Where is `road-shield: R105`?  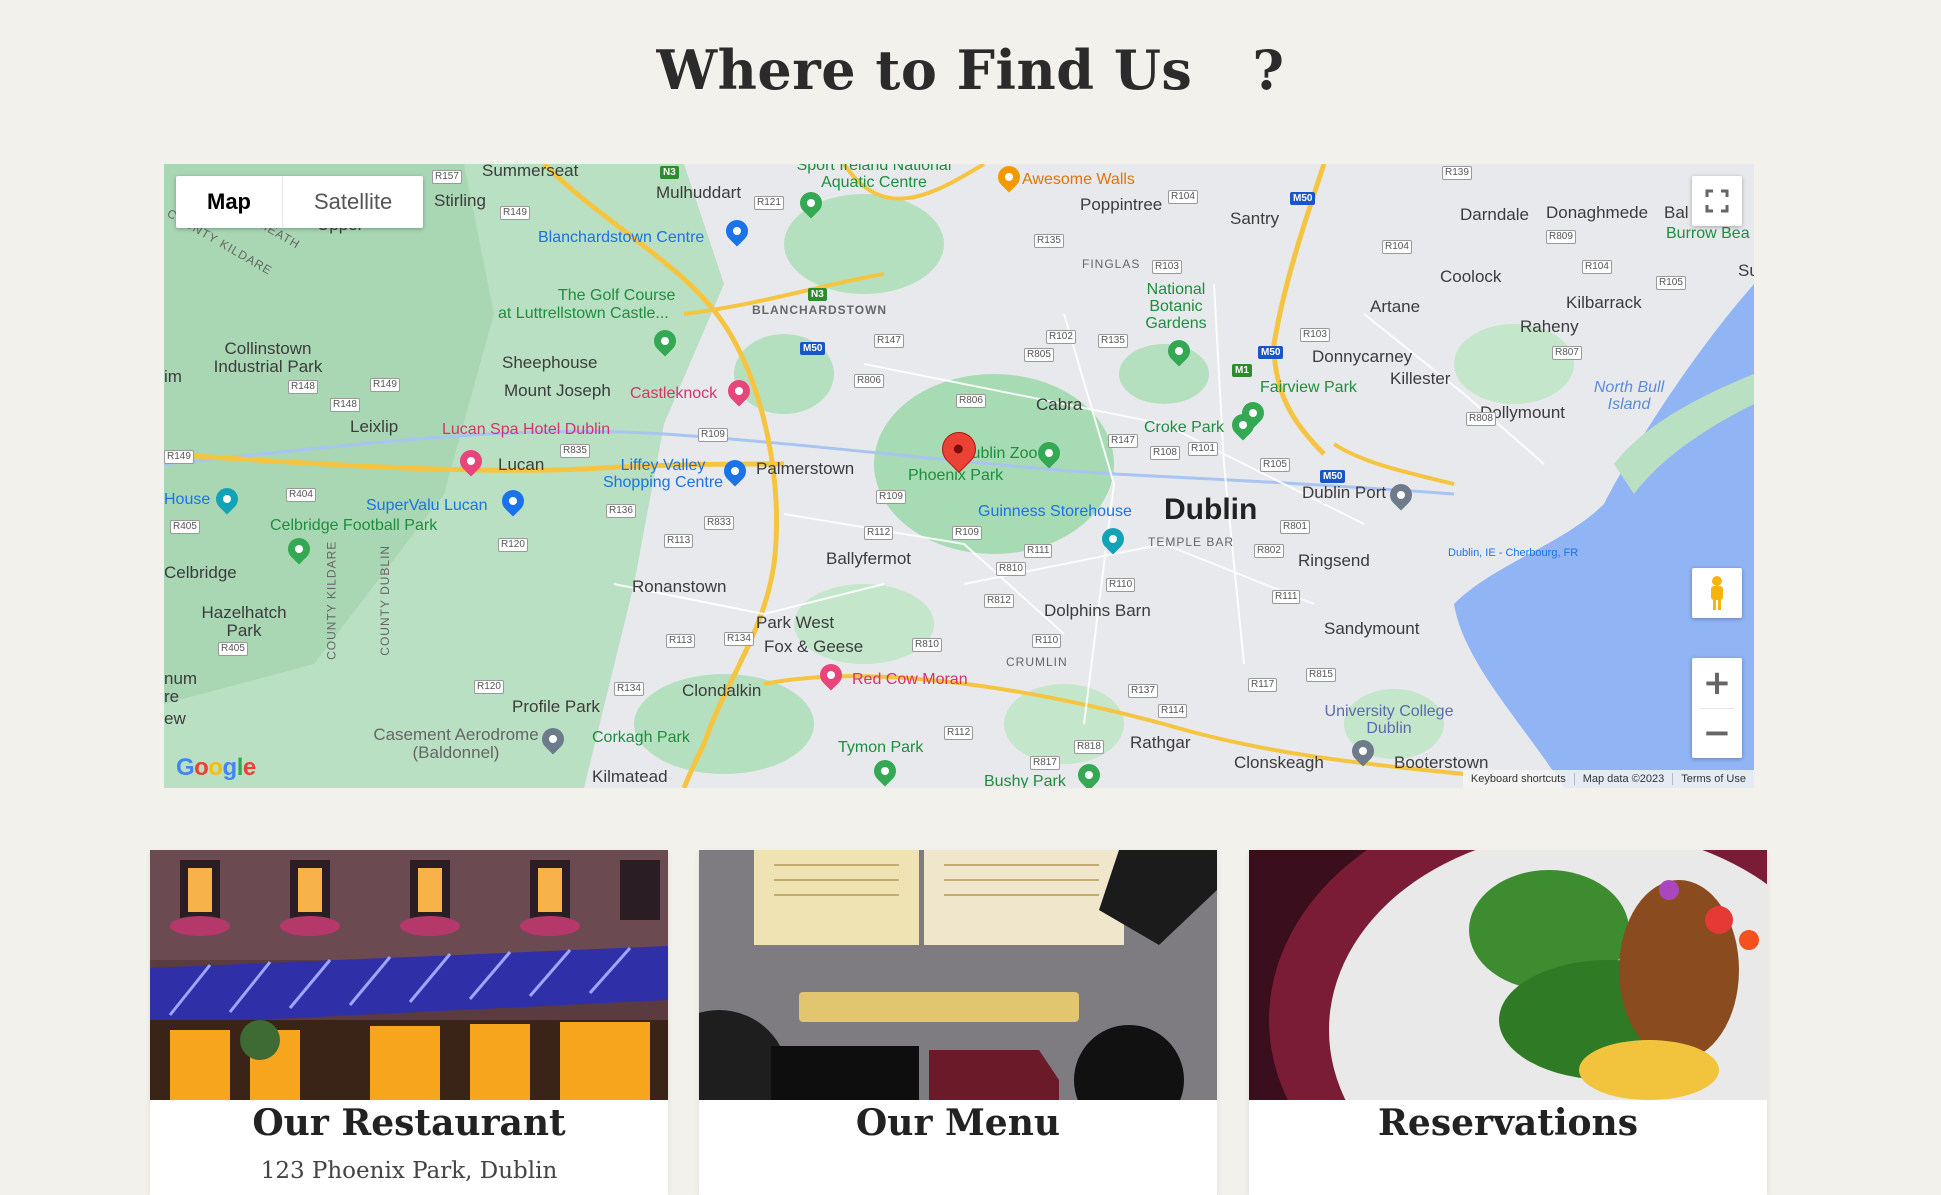
road-shield: R105 is located at coordinates (1671, 283).